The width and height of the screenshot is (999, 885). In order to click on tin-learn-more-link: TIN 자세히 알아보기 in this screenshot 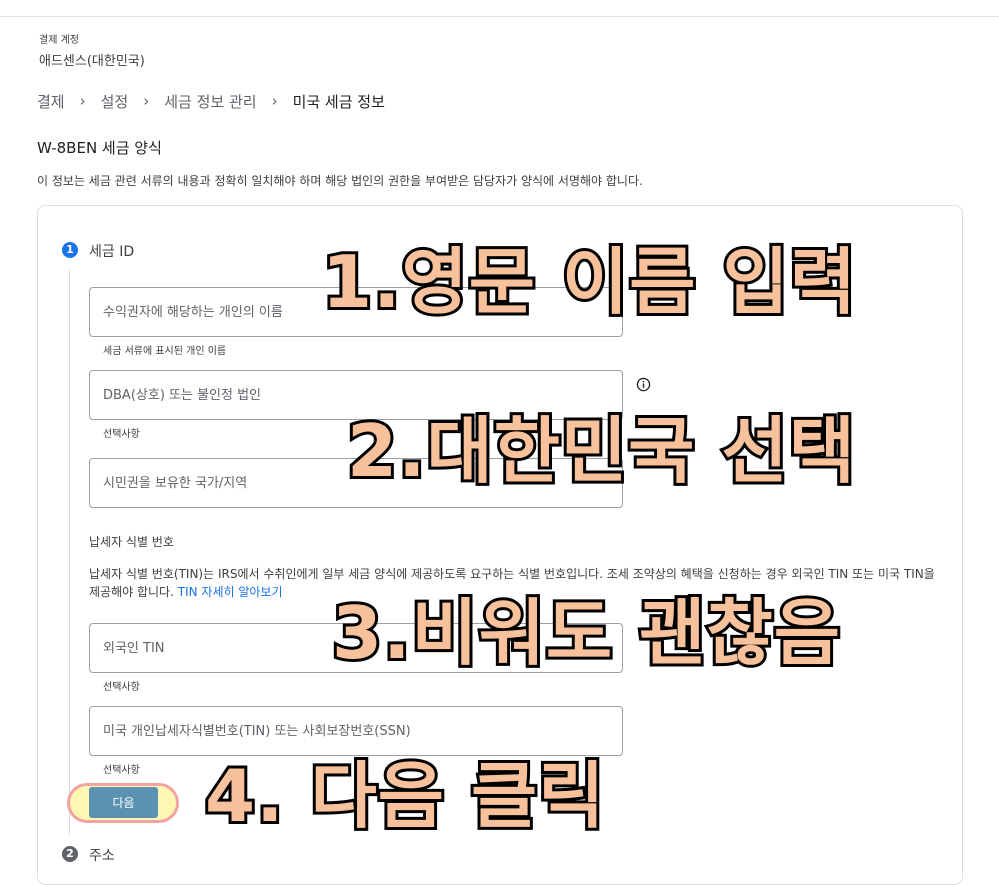, I will do `click(230, 592)`.